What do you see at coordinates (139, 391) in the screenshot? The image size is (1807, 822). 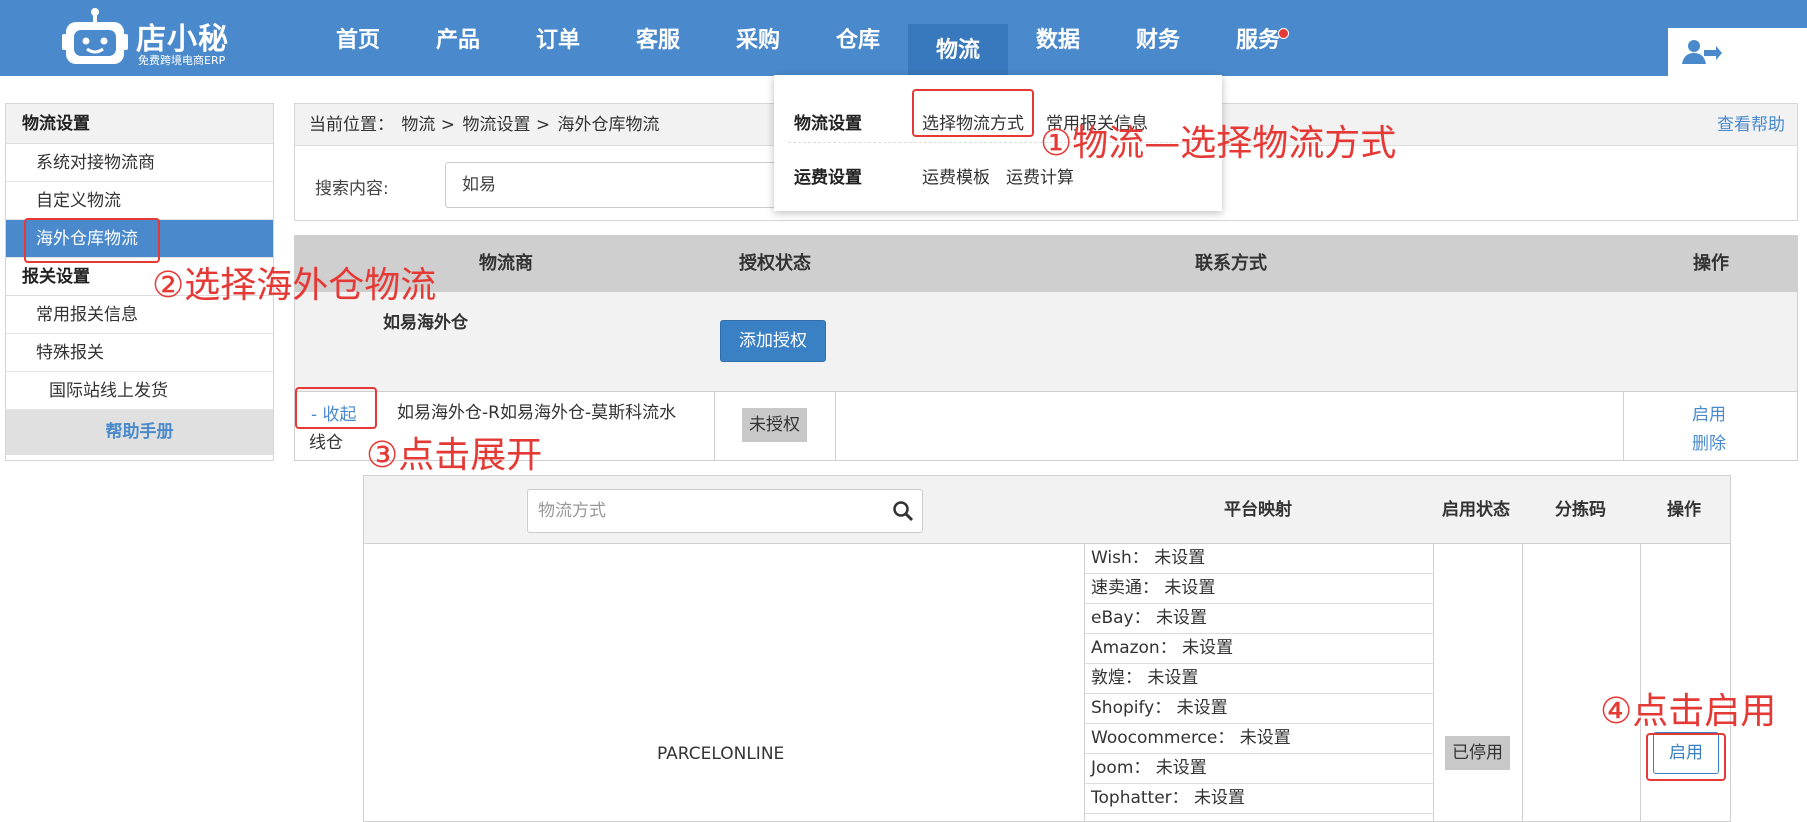 I see `sidebar-item-online-shipping: 国际站线上发货` at bounding box center [139, 391].